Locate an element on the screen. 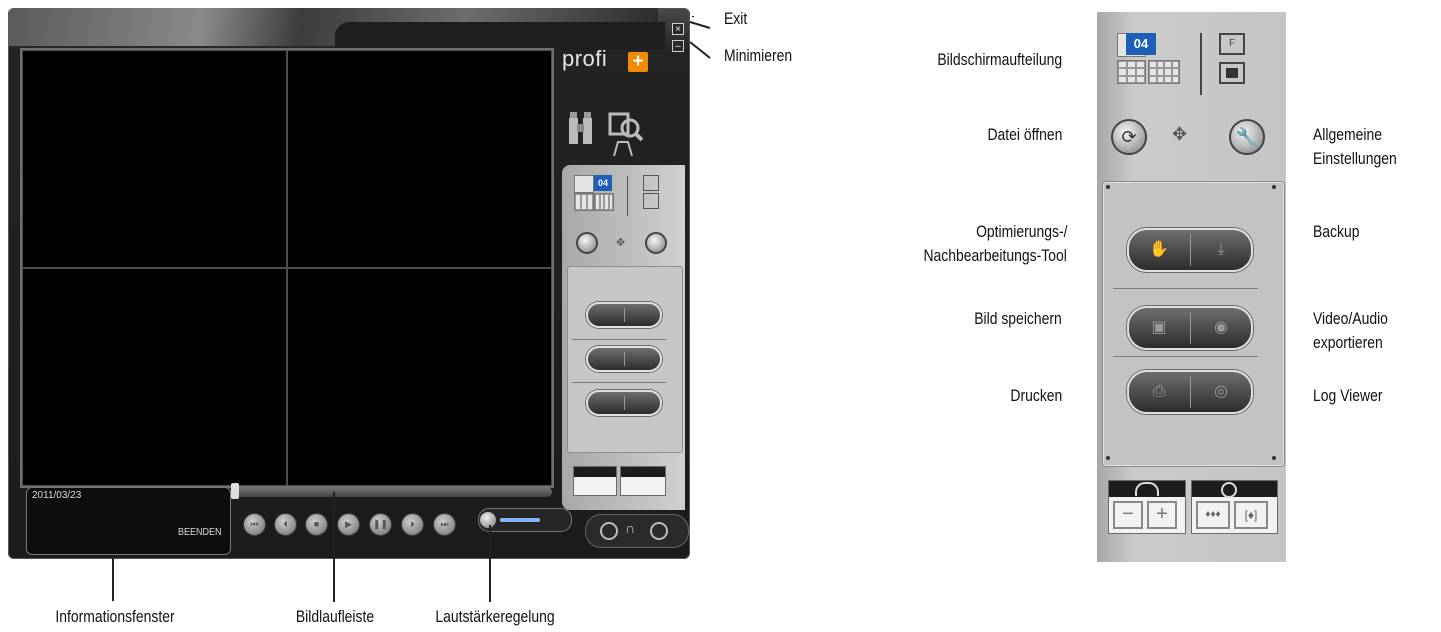  general-settings-label-1: Allgemeine is located at coordinates (1347, 134).